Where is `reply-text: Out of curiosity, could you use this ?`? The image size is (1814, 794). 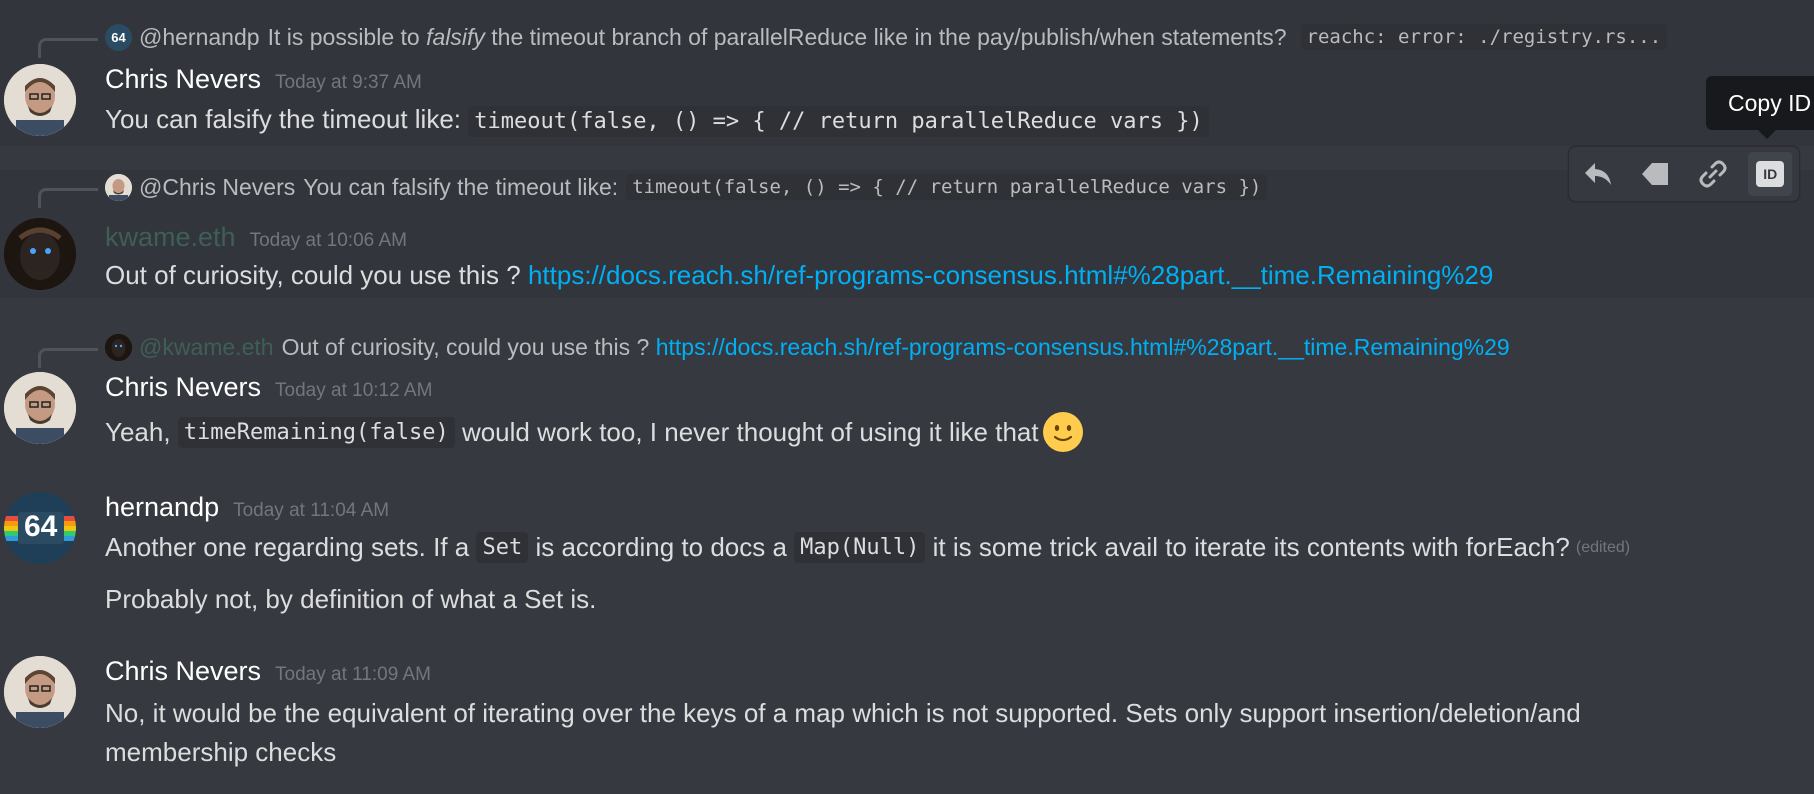 reply-text: Out of curiosity, could you use this ? is located at coordinates (465, 346).